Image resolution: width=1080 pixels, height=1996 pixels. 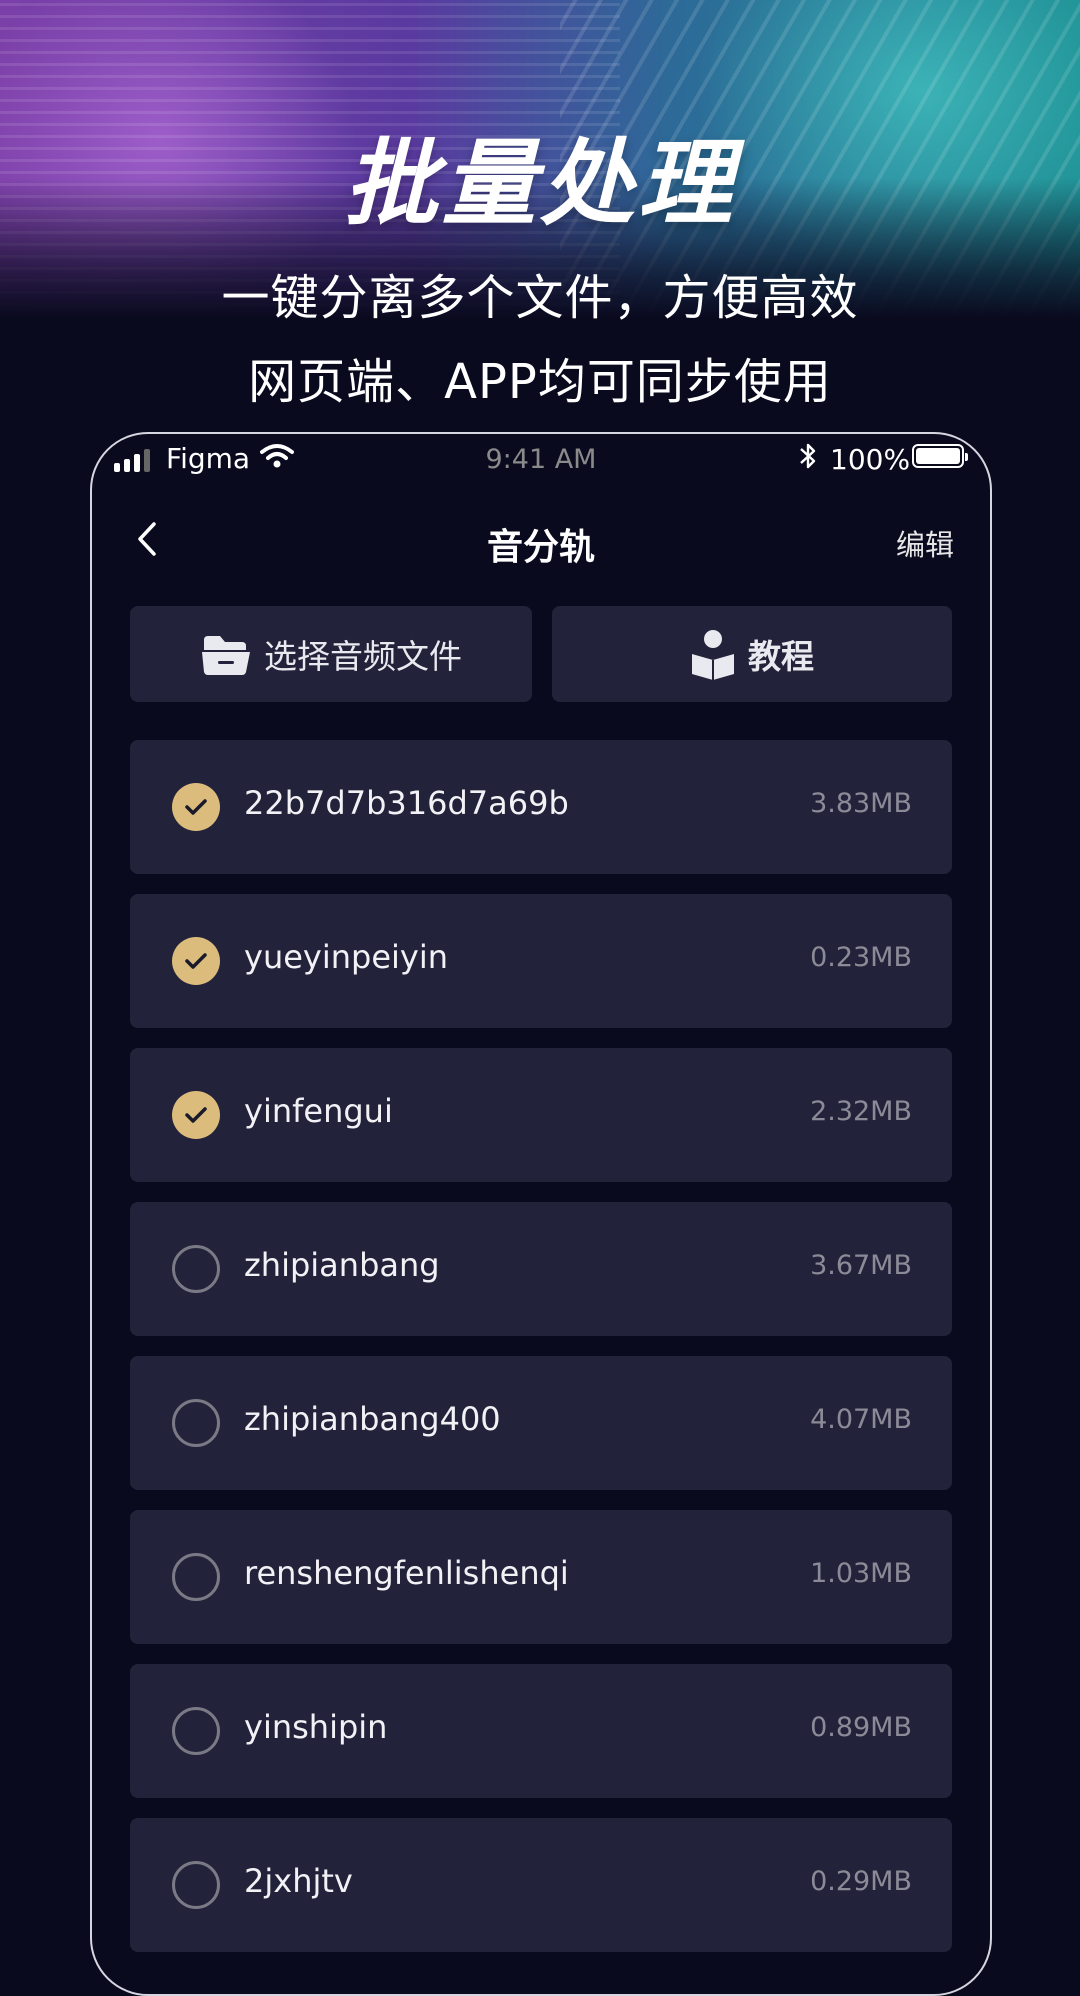 What do you see at coordinates (861, 1881) in the screenshot?
I see `file-size: 0.29MB` at bounding box center [861, 1881].